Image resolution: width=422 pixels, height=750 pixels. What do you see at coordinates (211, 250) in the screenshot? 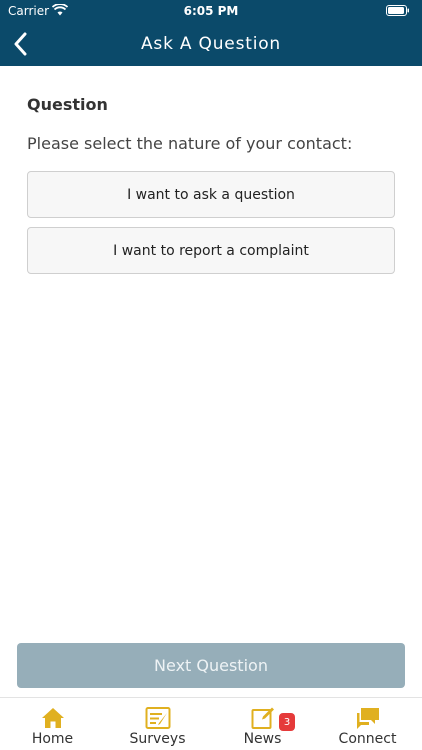
I see `report-complaint-option: I want to report a complaint` at bounding box center [211, 250].